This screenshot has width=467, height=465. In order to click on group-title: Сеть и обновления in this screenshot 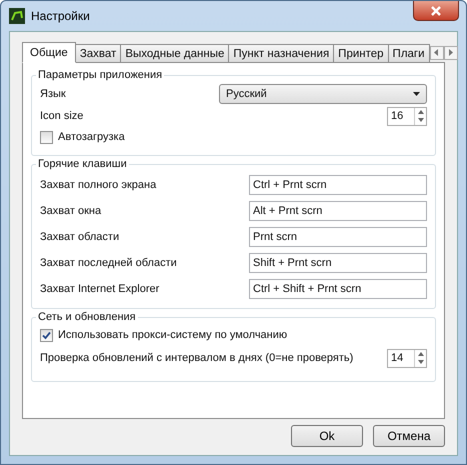, I will do `click(87, 317)`.